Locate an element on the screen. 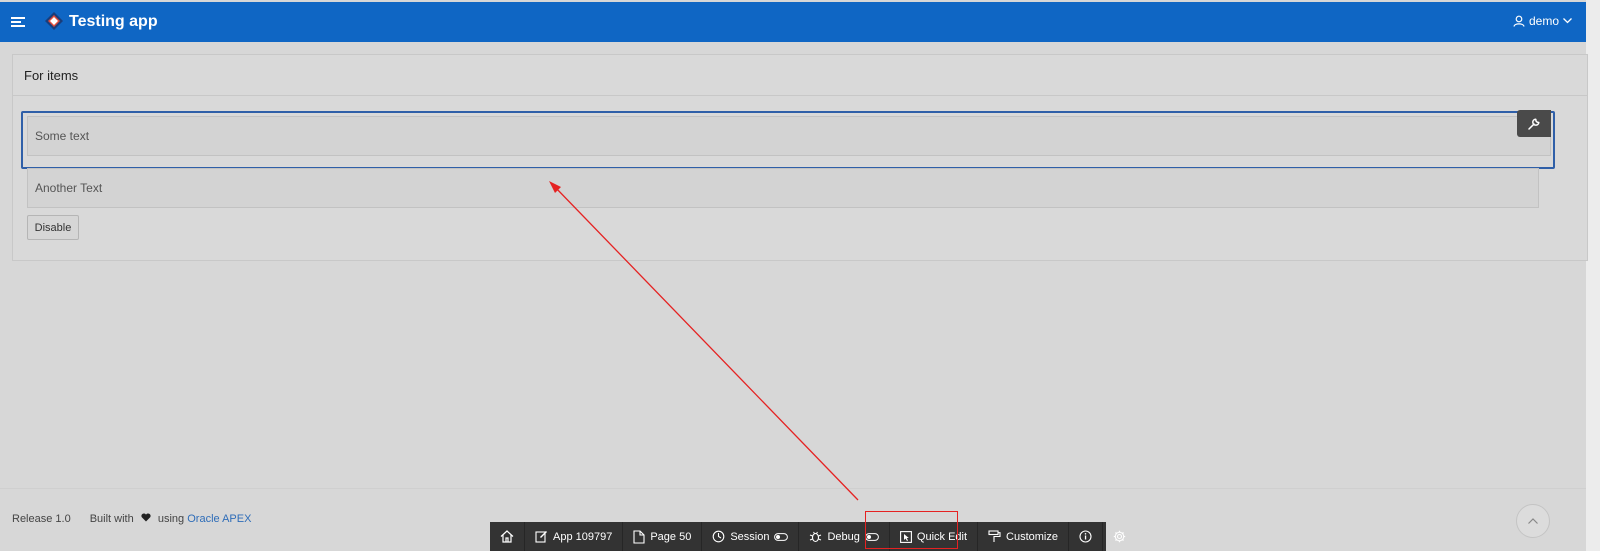  info-icon is located at coordinates (1085, 536).